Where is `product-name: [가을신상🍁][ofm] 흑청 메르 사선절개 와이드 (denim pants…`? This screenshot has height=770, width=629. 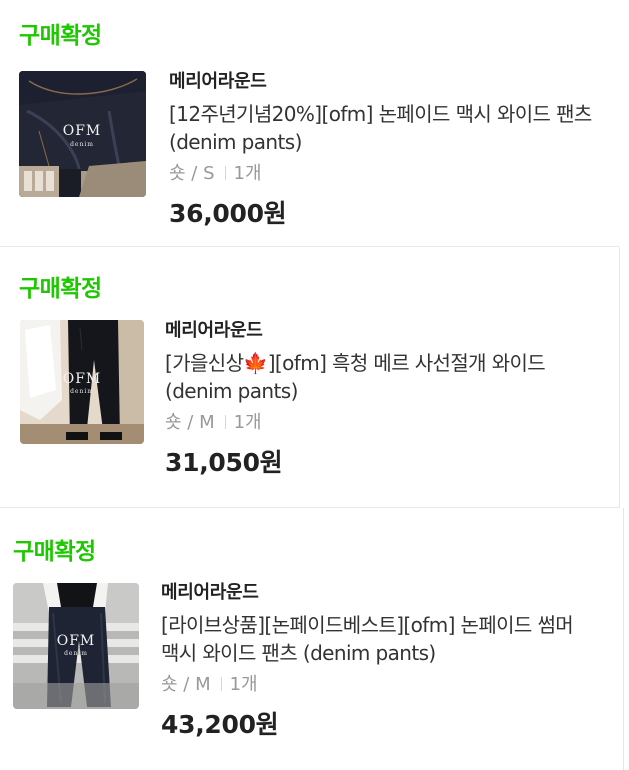 product-name: [가을신상🍁][ofm] 흑청 메르 사선절개 와이드 (denim pants… is located at coordinates (387, 377).